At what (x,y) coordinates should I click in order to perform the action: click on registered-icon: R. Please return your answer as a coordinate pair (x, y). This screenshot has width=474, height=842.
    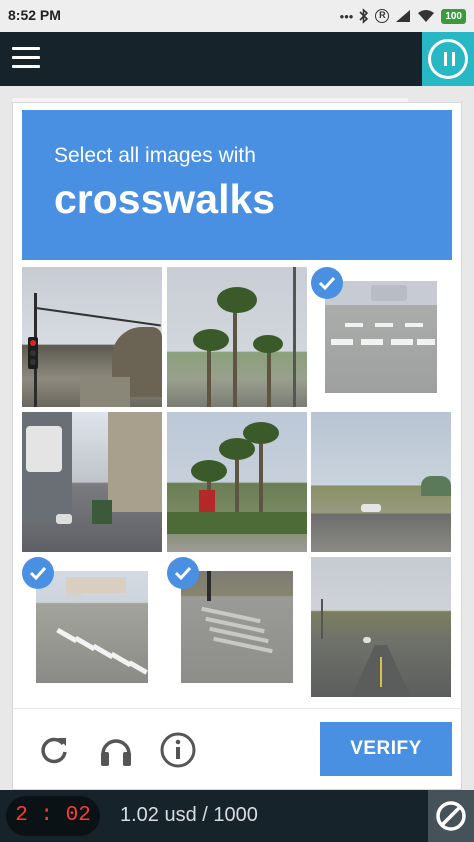
    Looking at the image, I should click on (382, 16).